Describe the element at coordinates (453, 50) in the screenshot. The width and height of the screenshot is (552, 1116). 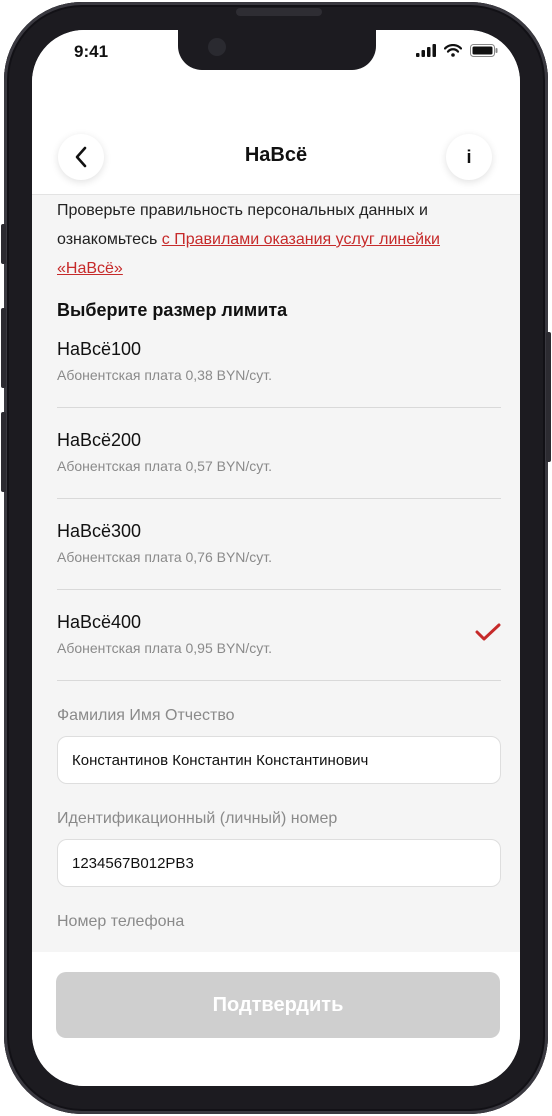
I see `wifi-icon` at that location.